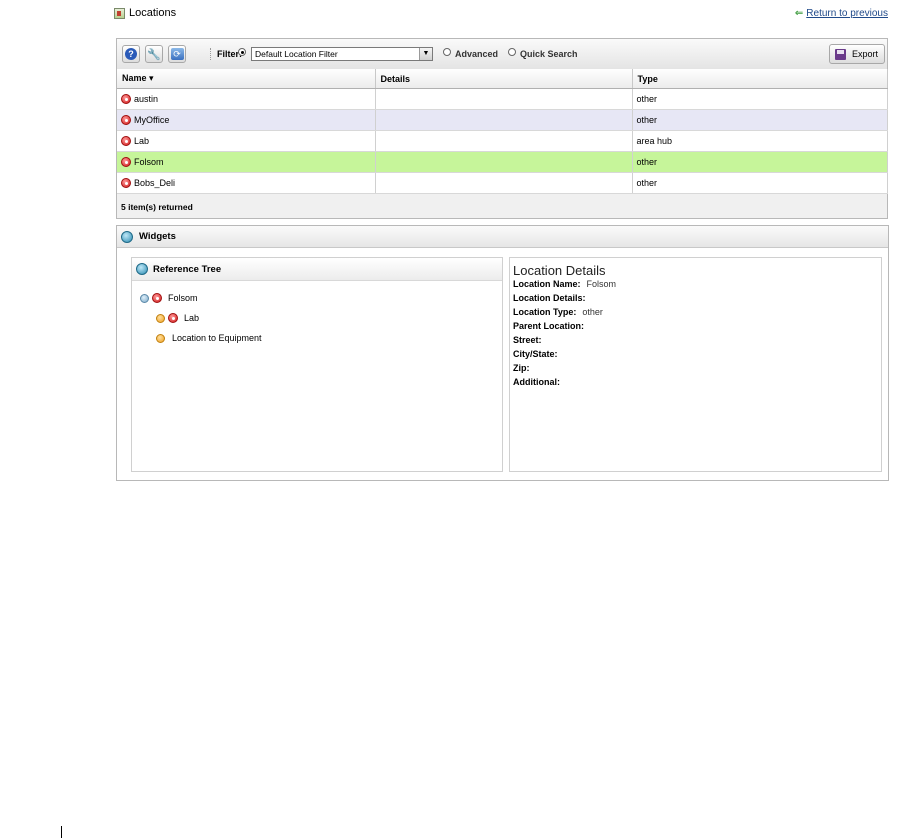 Image resolution: width=900 pixels, height=840 pixels. I want to click on tree-node-lab: Lab, so click(177, 318).